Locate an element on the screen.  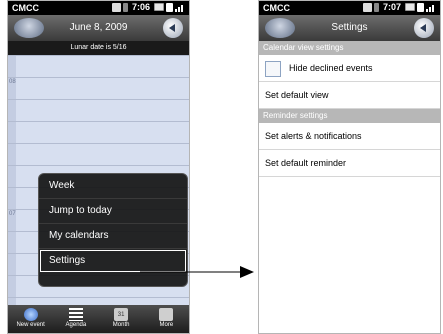
set-default-reminder-label: Set default reminder is located at coordinates (306, 163).